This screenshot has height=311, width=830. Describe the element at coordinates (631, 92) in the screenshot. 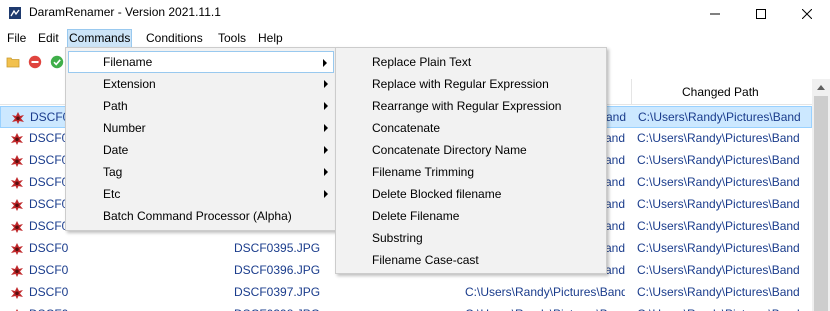

I see `column-separator` at that location.